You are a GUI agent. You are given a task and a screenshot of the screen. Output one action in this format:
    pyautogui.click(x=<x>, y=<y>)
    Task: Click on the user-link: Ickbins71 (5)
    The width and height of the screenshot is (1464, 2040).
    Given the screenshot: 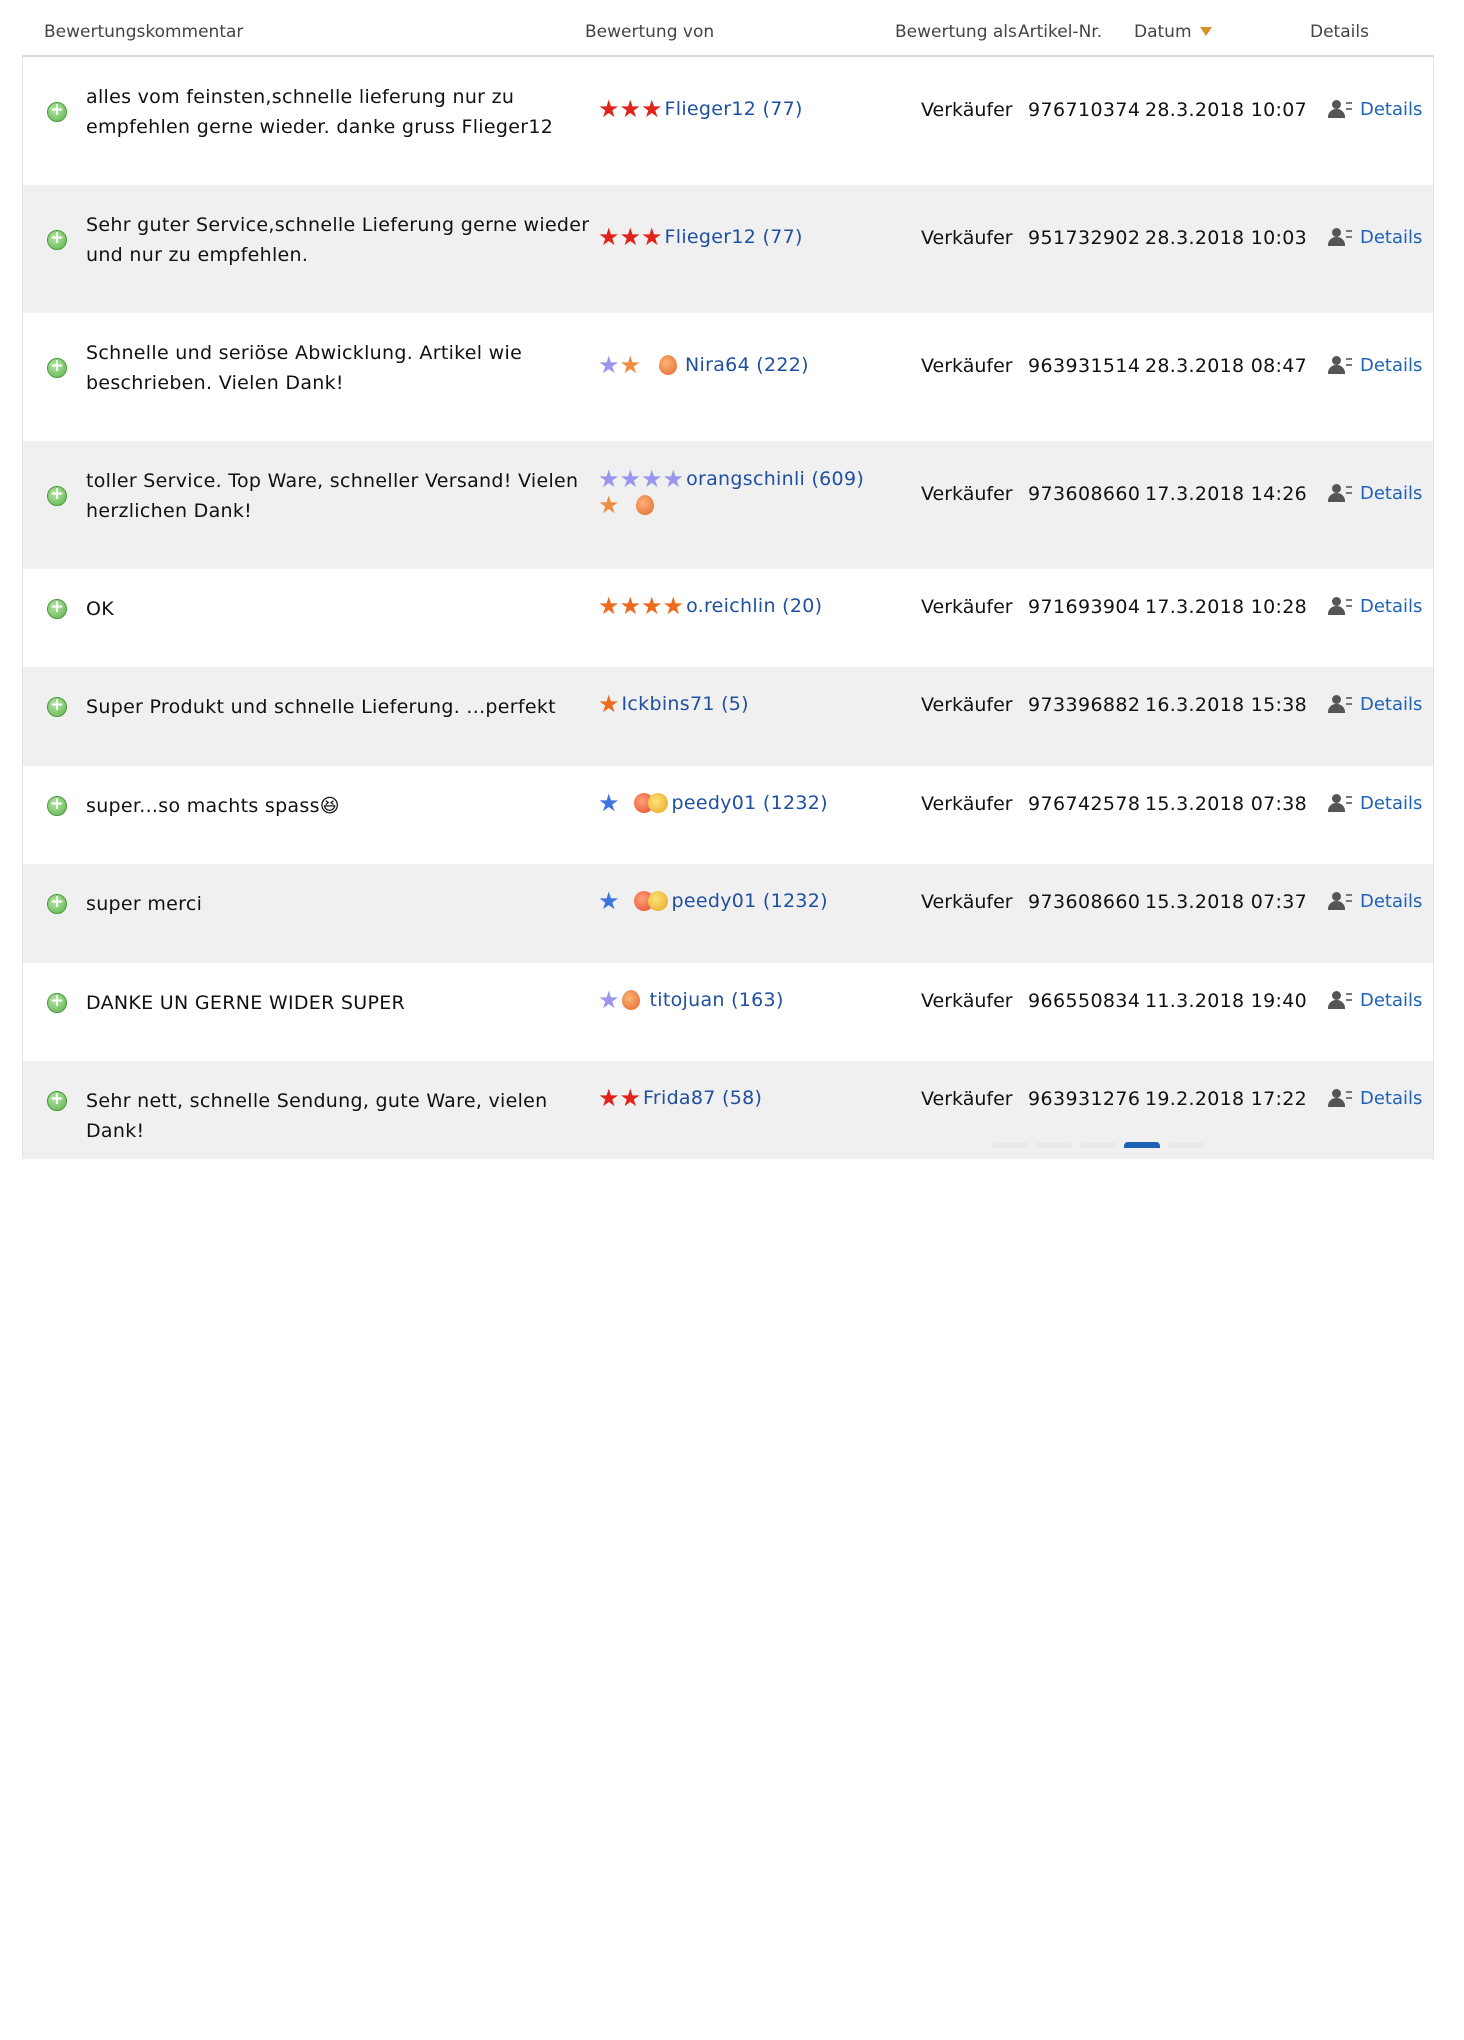 What is the action you would take?
    pyautogui.click(x=685, y=704)
    